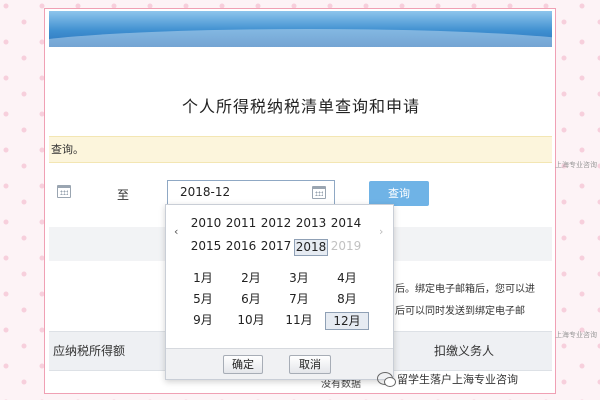  I want to click on year-2012: 2012, so click(276, 224).